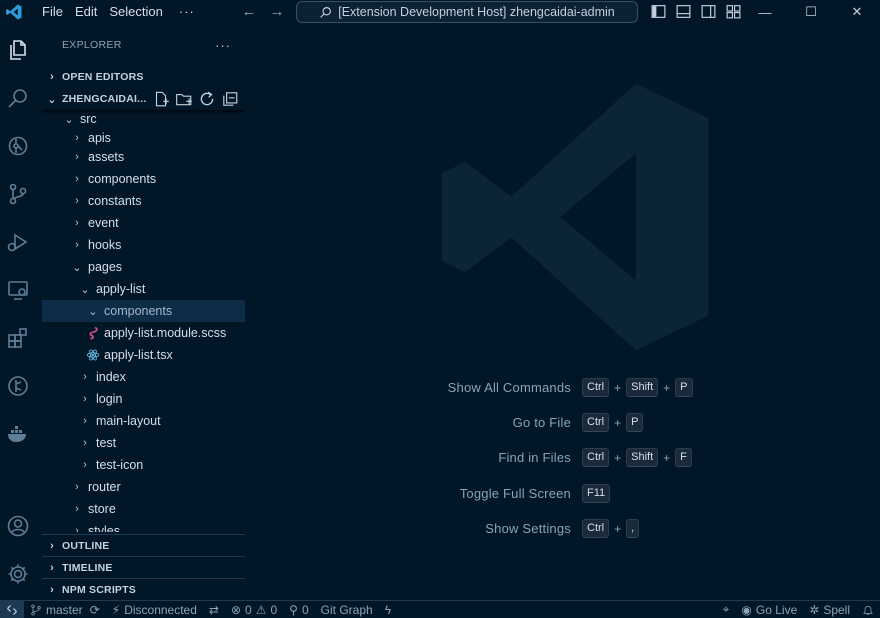 This screenshot has height=618, width=880. I want to click on tree-item: › store, so click(143, 509).